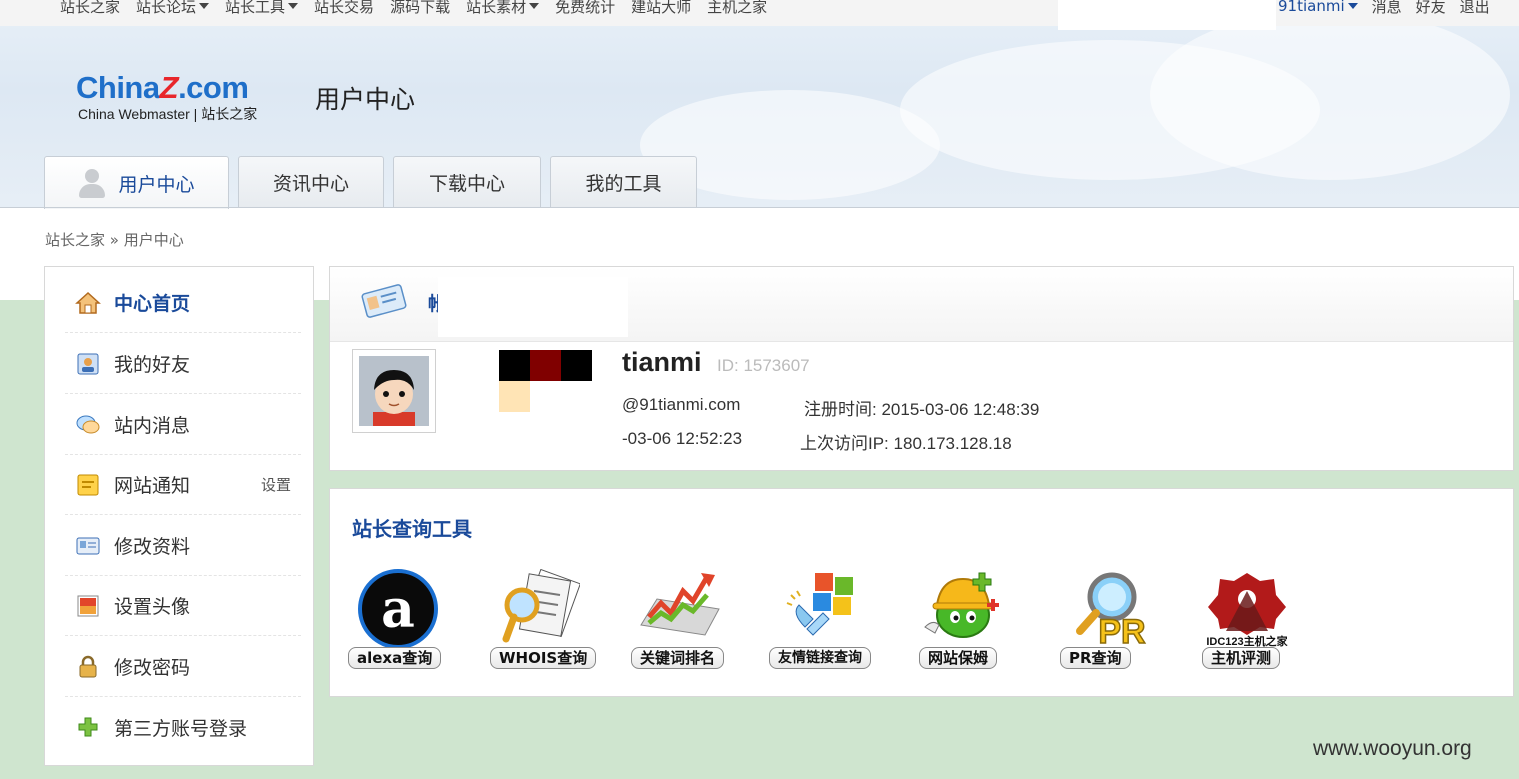  What do you see at coordinates (958, 658) in the screenshot?
I see `tool-label: 网站保姆` at bounding box center [958, 658].